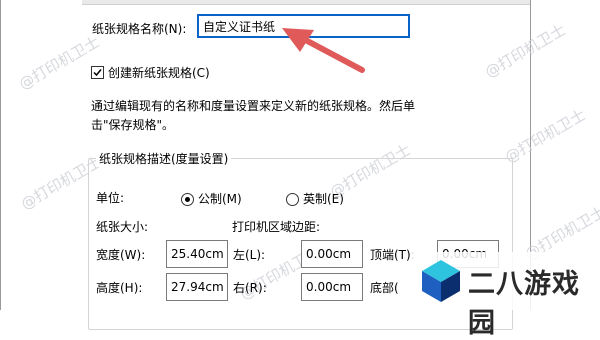 The image size is (600, 340). What do you see at coordinates (0, 155) in the screenshot?
I see `dialog-left-edge` at bounding box center [0, 155].